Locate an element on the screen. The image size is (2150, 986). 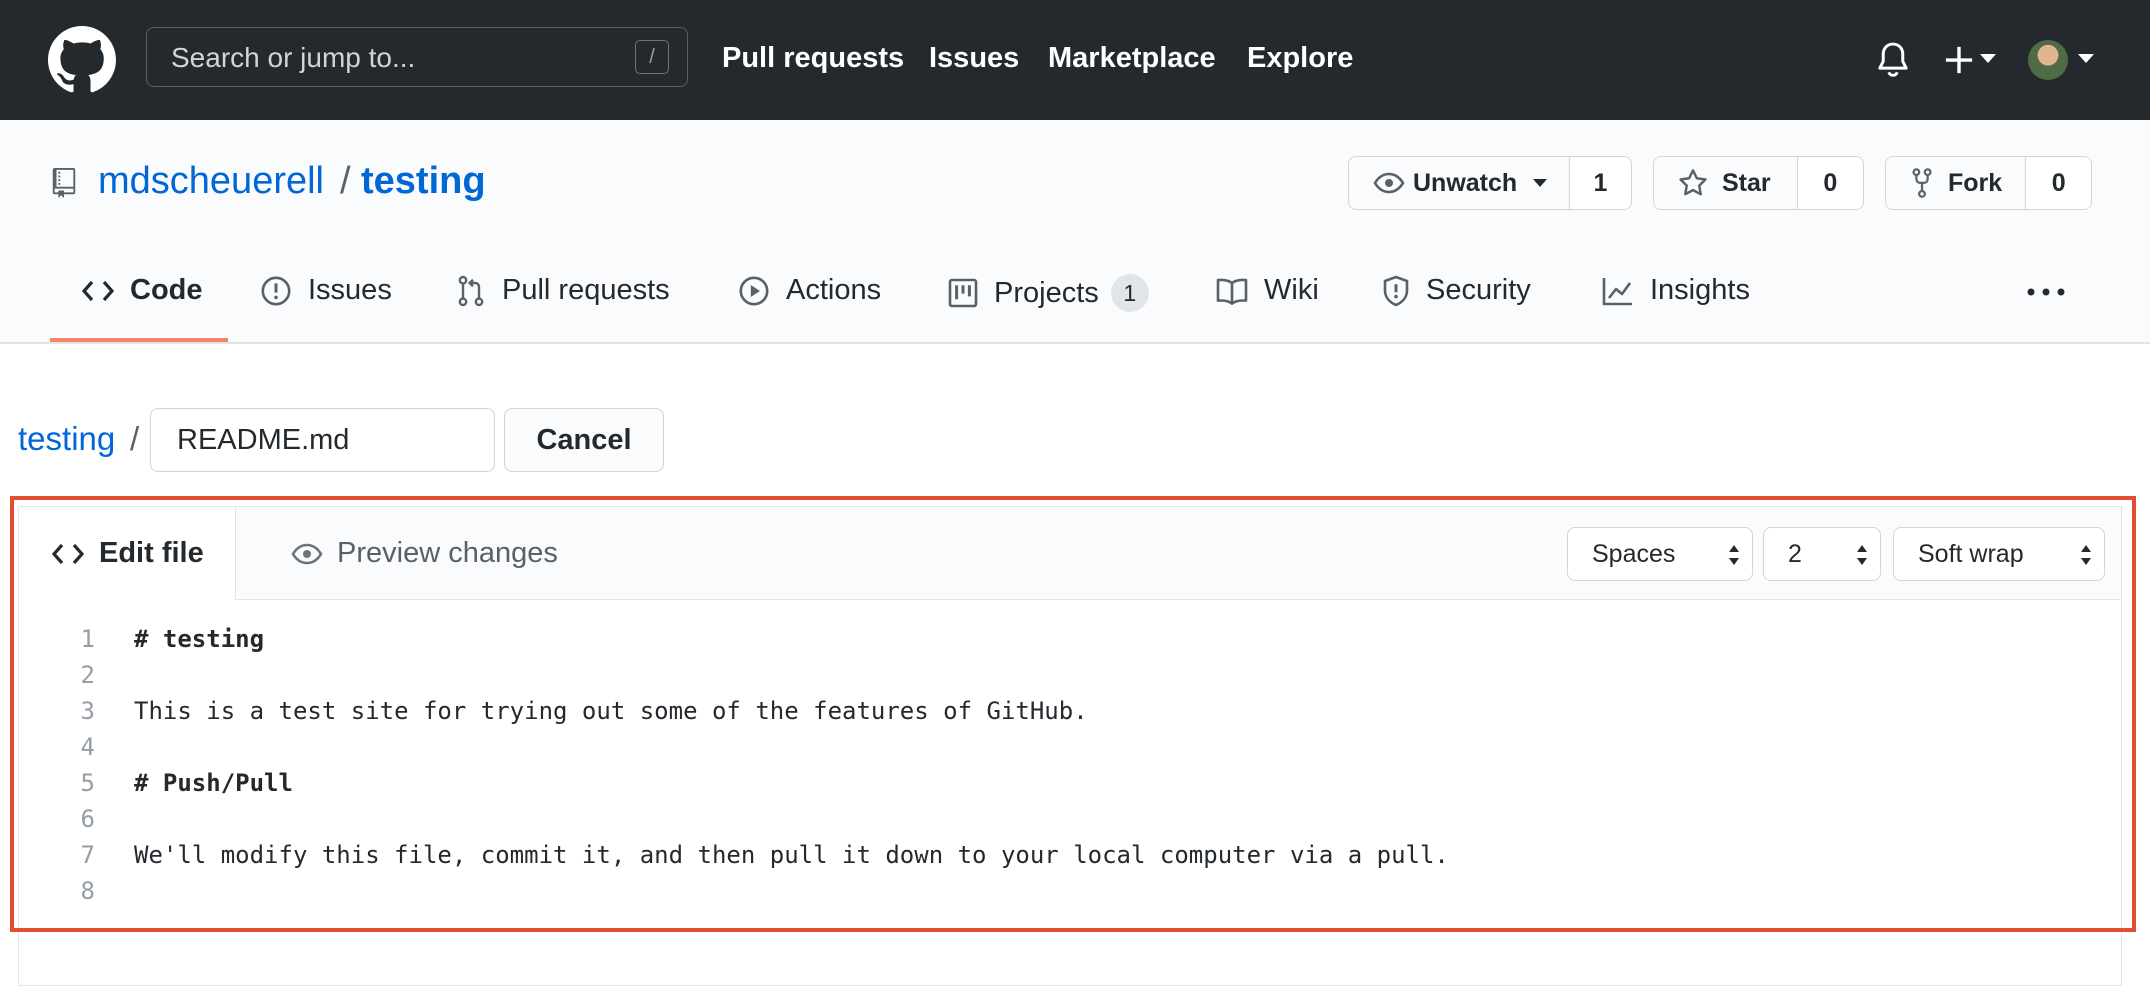
tab-projects-label: Projects is located at coordinates (1046, 292).